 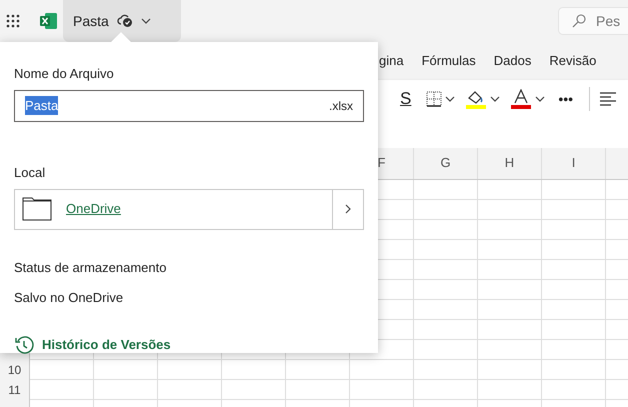 What do you see at coordinates (449, 61) in the screenshot?
I see `ribbon-tab: Fórmulas` at bounding box center [449, 61].